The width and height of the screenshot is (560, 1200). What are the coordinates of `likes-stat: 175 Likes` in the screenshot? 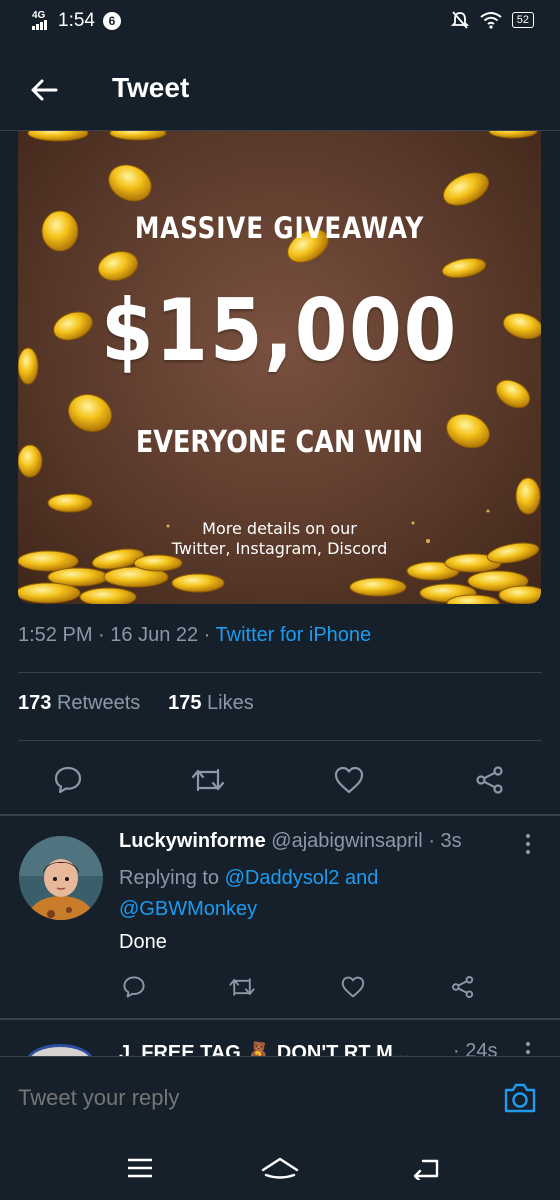 It's located at (211, 703).